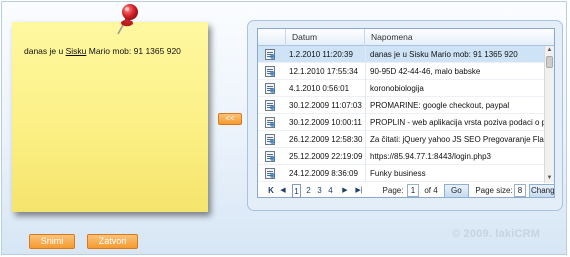 The image size is (570, 257). I want to click on change-button: Change, so click(542, 191).